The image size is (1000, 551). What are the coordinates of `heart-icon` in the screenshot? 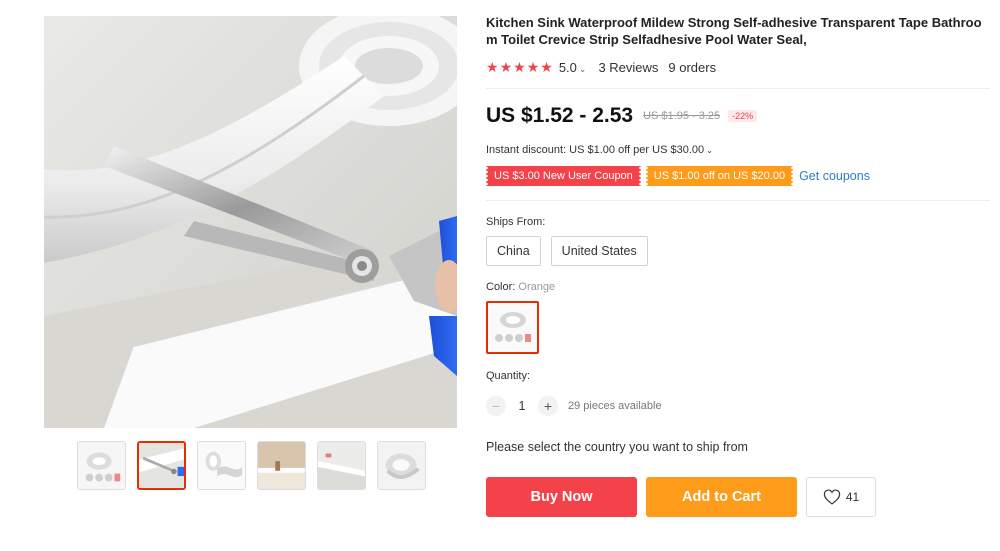 It's located at (832, 497).